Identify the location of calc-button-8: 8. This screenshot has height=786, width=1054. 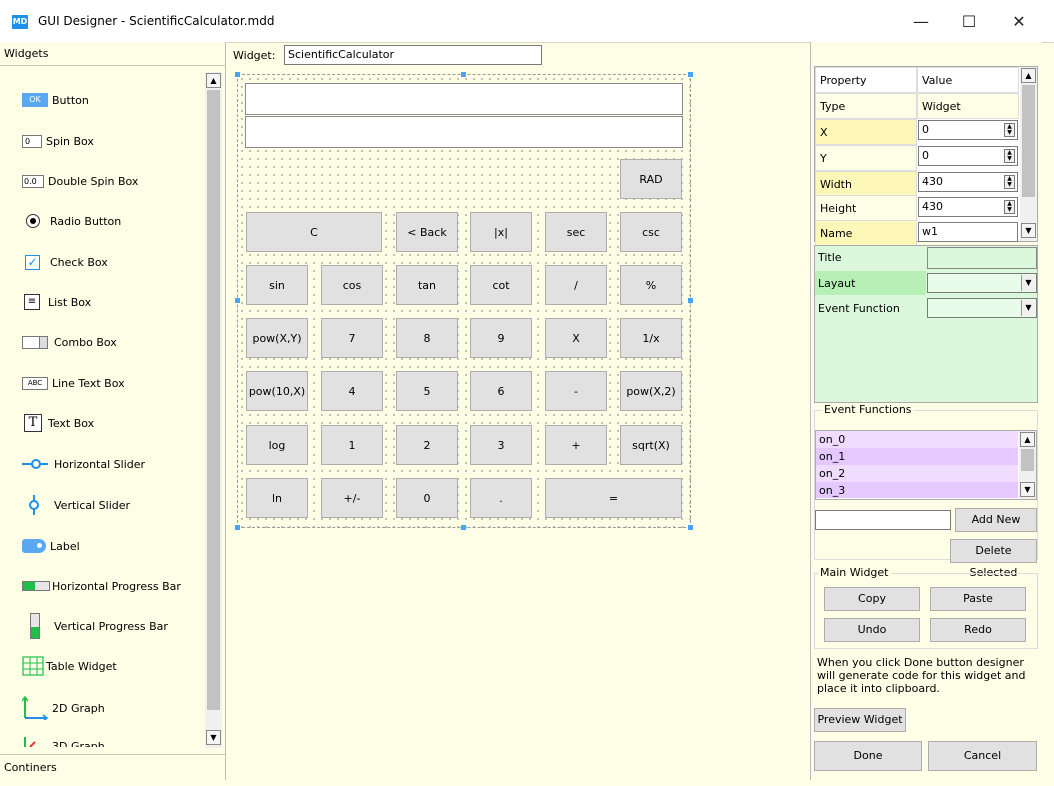
(427, 338).